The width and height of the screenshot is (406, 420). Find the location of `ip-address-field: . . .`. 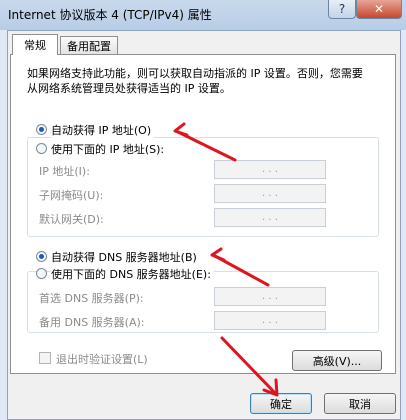

ip-address-field: . . . is located at coordinates (270, 169).